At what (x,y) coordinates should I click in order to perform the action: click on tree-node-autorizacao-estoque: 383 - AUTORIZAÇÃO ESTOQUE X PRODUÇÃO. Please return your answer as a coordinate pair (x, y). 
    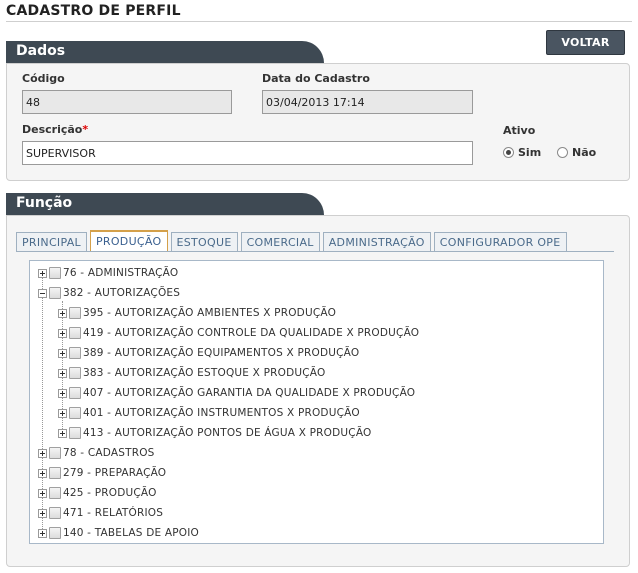
    Looking at the image, I should click on (191, 373).